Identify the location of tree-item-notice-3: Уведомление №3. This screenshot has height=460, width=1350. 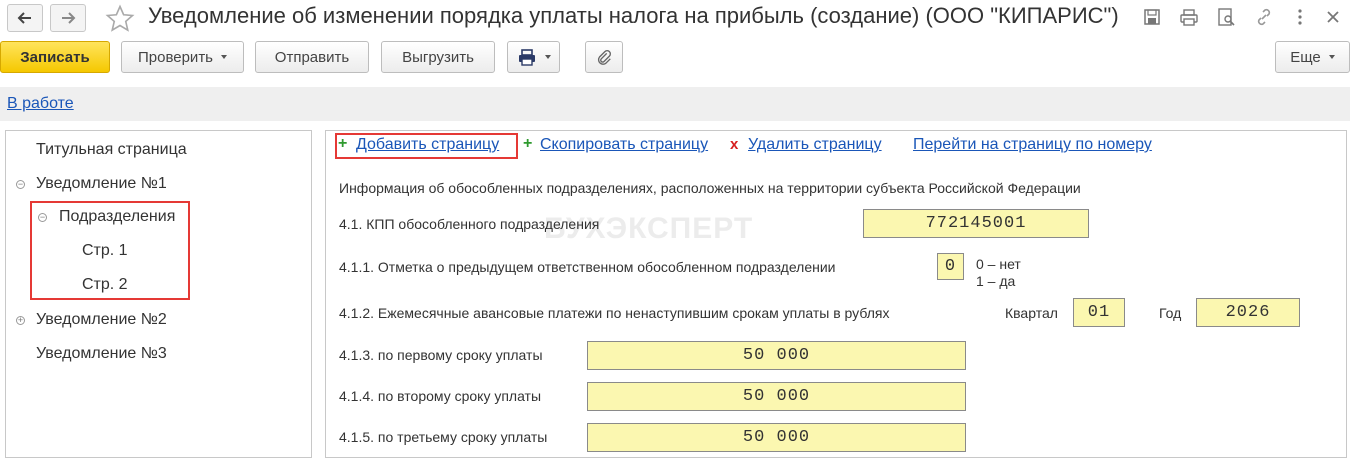
(101, 354).